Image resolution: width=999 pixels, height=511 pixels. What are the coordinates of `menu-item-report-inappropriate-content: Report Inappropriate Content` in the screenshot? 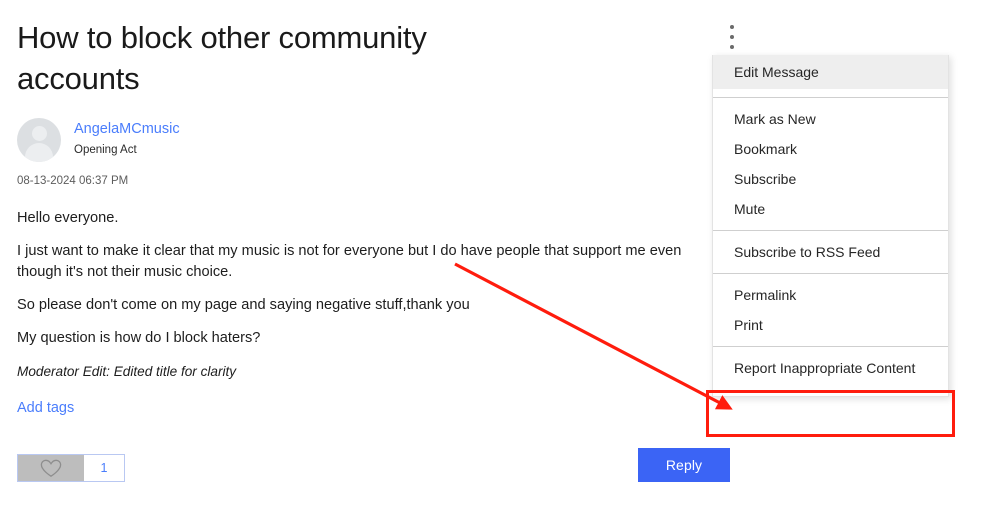 It's located at (830, 368).